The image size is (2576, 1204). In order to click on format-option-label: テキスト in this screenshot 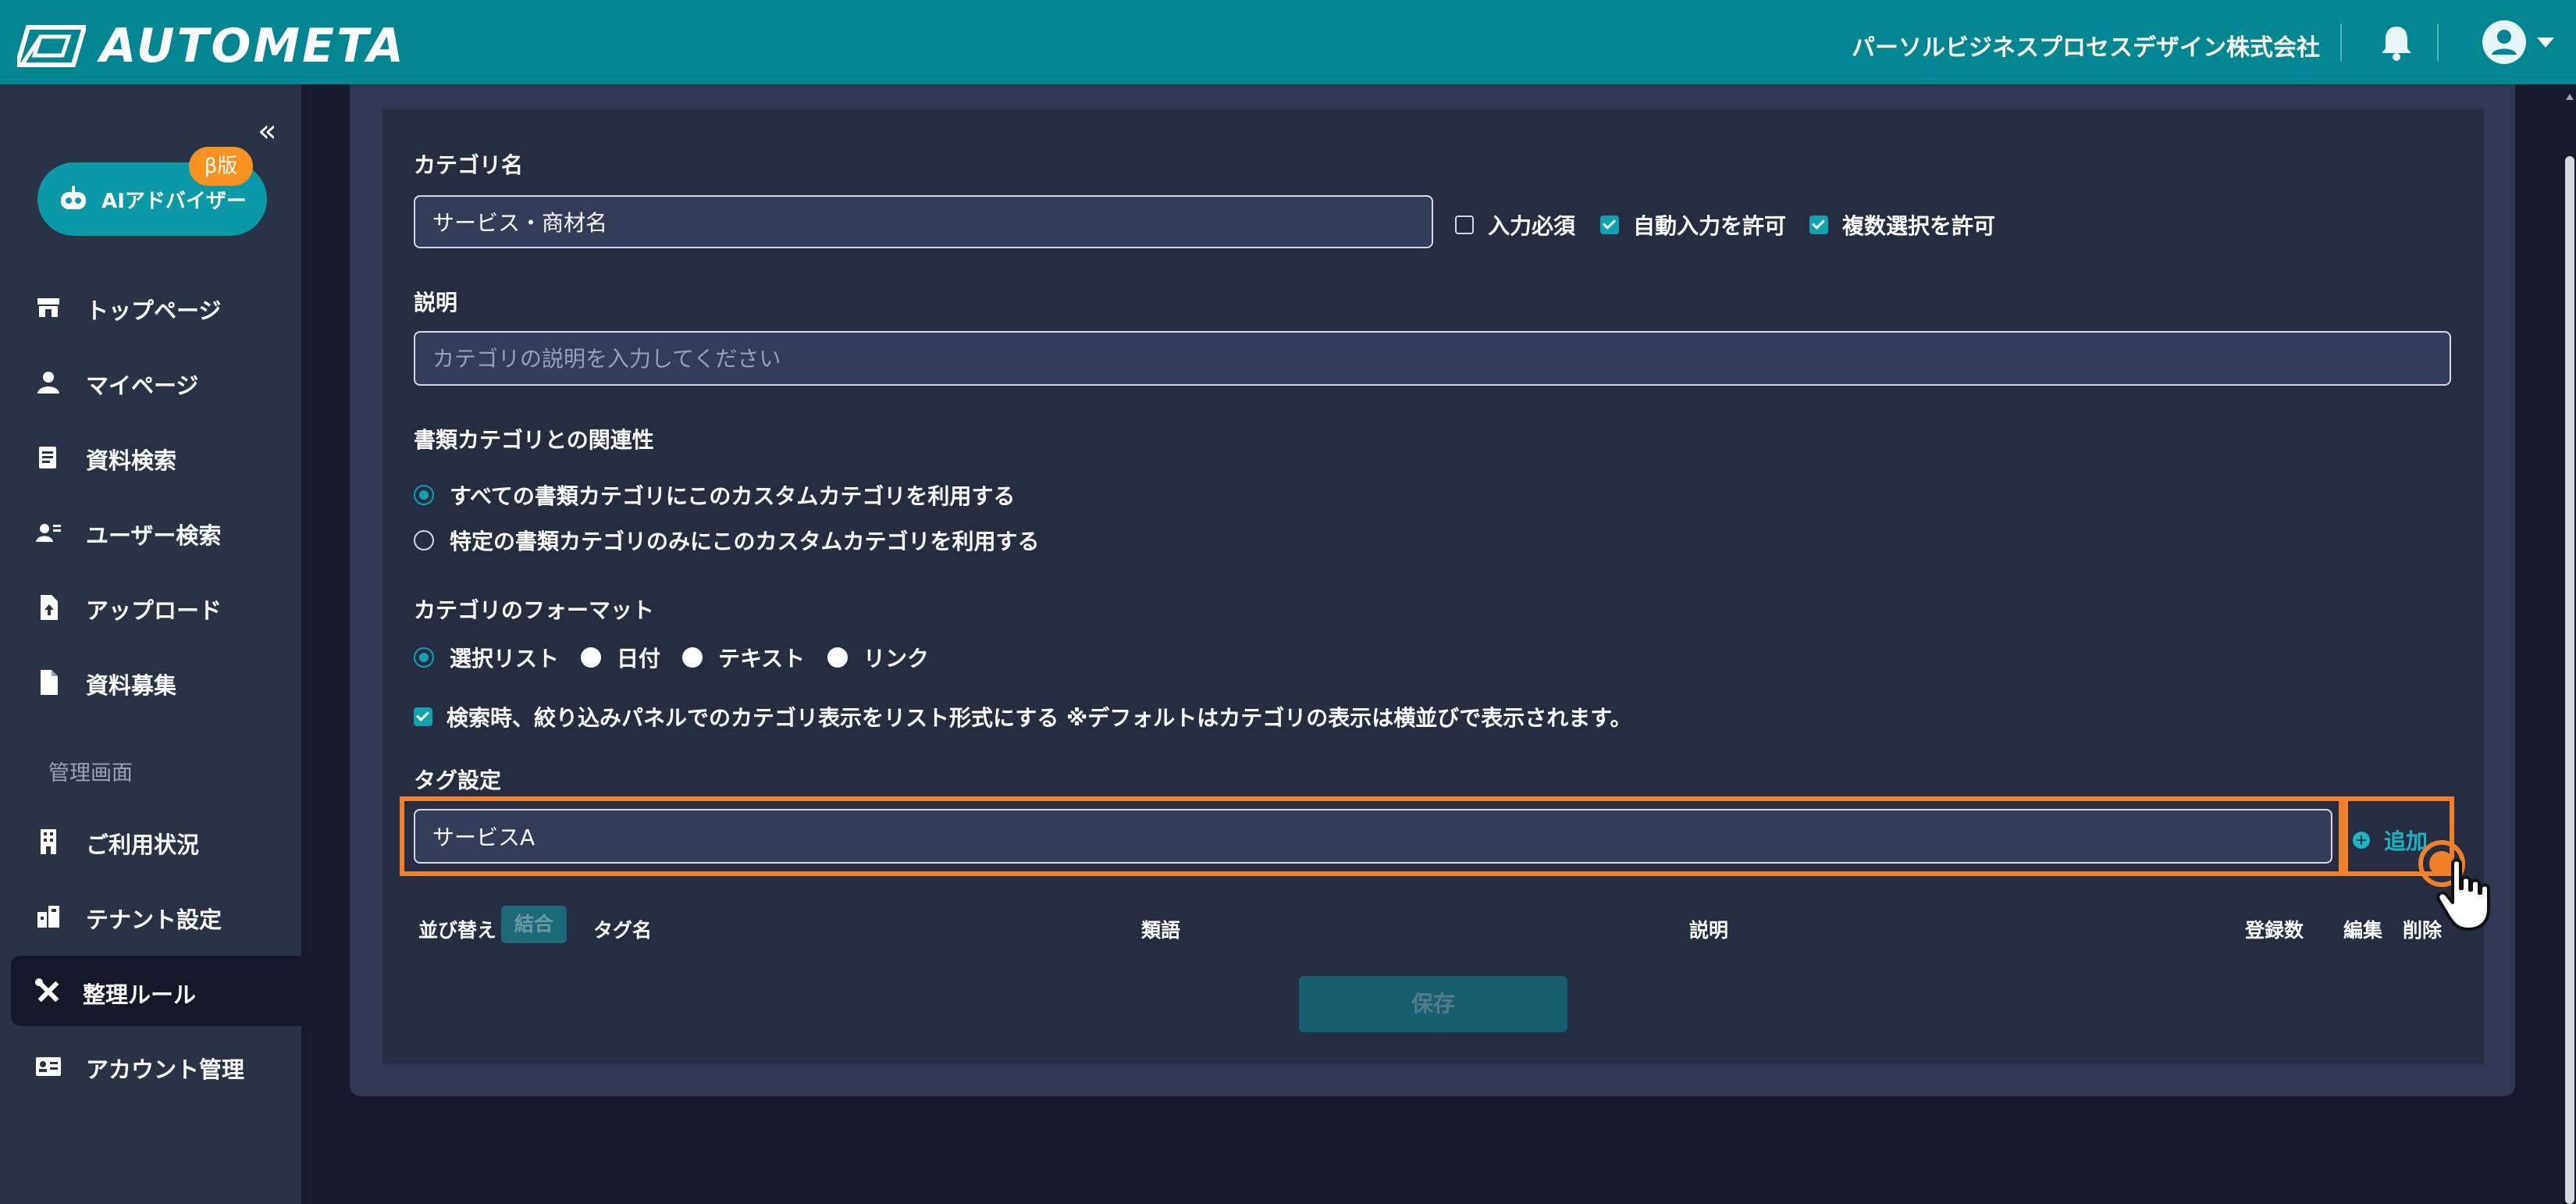, I will do `click(762, 658)`.